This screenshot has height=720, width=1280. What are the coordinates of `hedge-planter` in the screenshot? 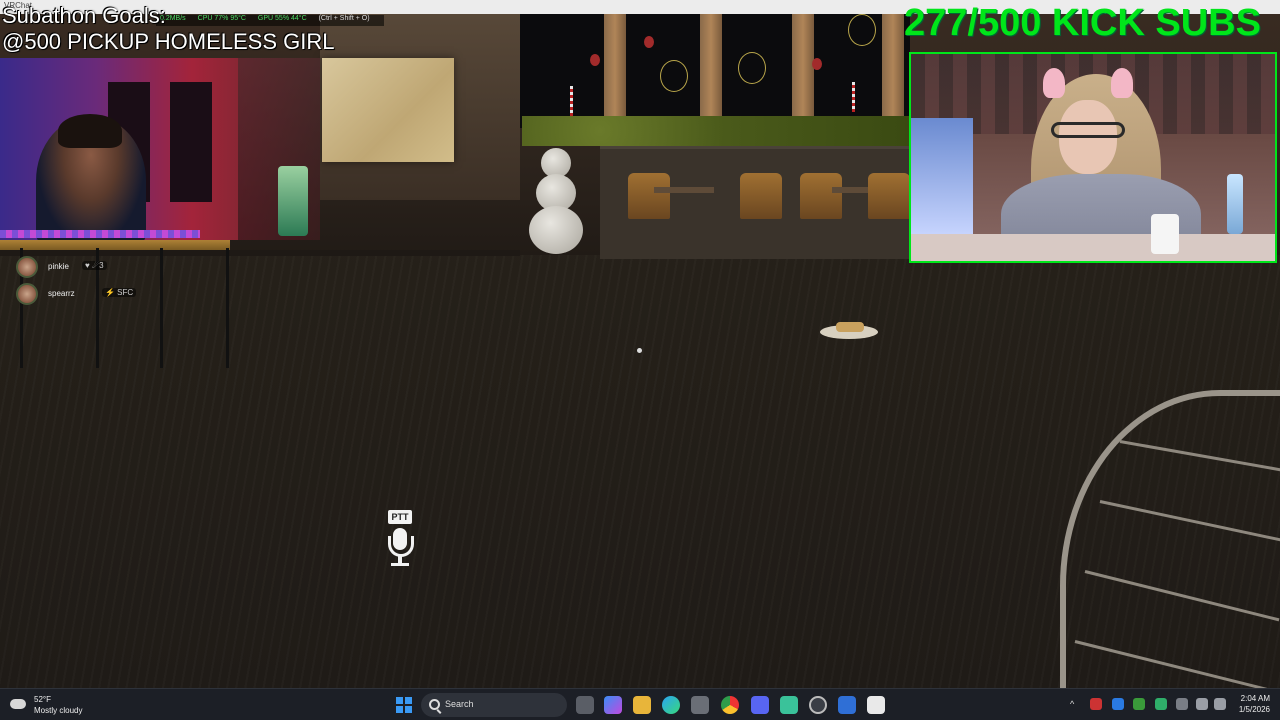 It's located at (717, 131).